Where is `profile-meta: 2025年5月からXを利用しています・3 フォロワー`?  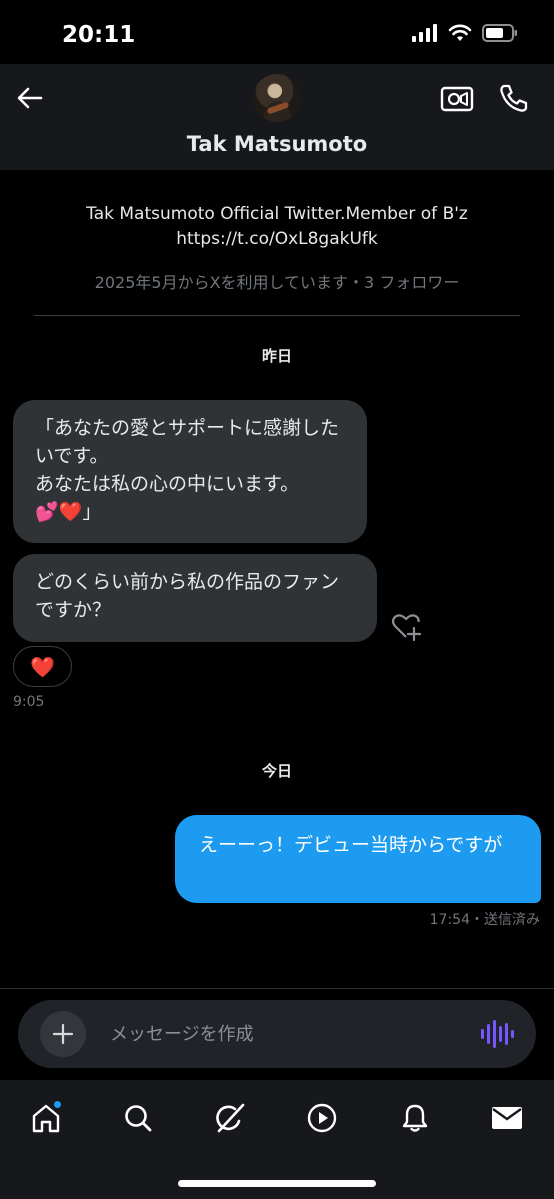 profile-meta: 2025年5月からXを利用しています・3 フォロワー is located at coordinates (277, 282).